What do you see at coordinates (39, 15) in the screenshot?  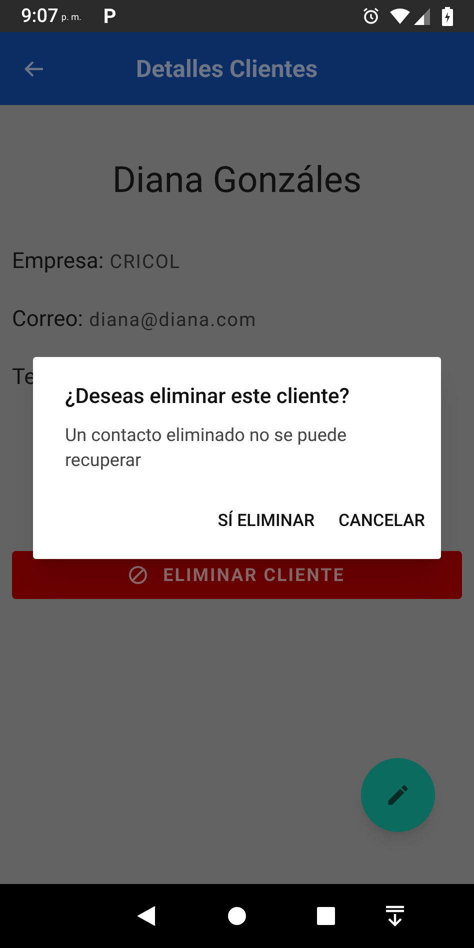 I see `status-time: 9:07` at bounding box center [39, 15].